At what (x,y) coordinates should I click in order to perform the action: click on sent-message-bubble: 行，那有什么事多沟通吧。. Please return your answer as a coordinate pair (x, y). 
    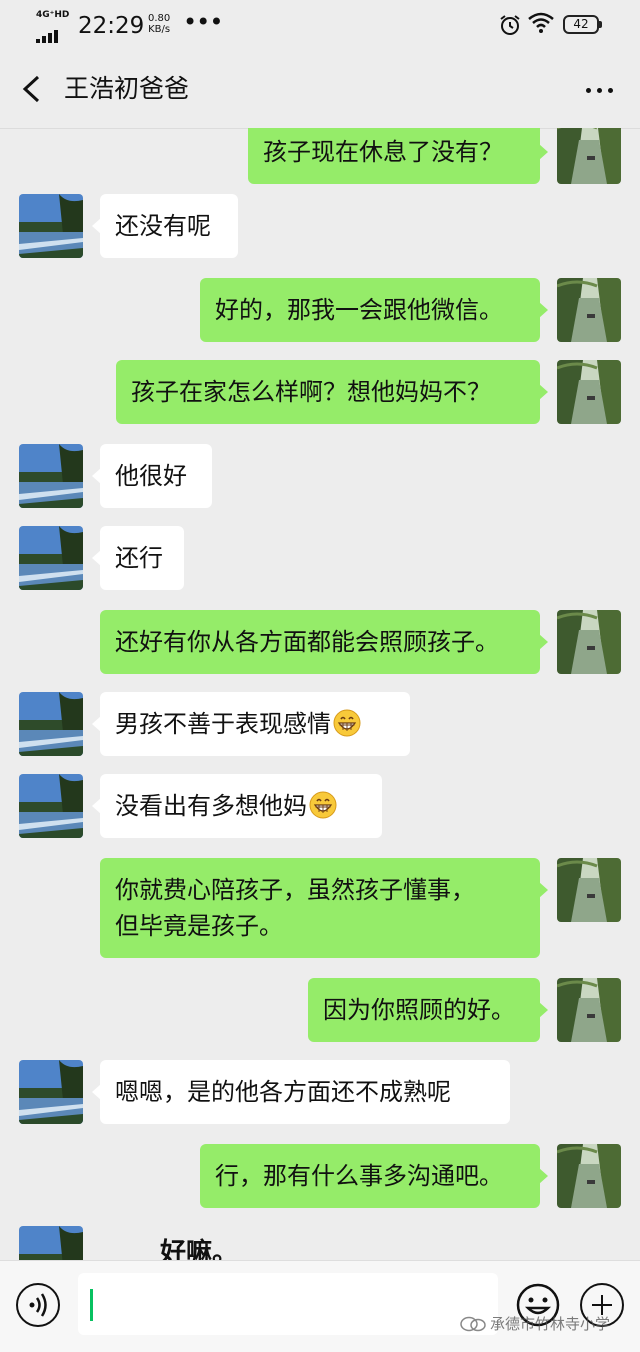
    Looking at the image, I should click on (374, 1176).